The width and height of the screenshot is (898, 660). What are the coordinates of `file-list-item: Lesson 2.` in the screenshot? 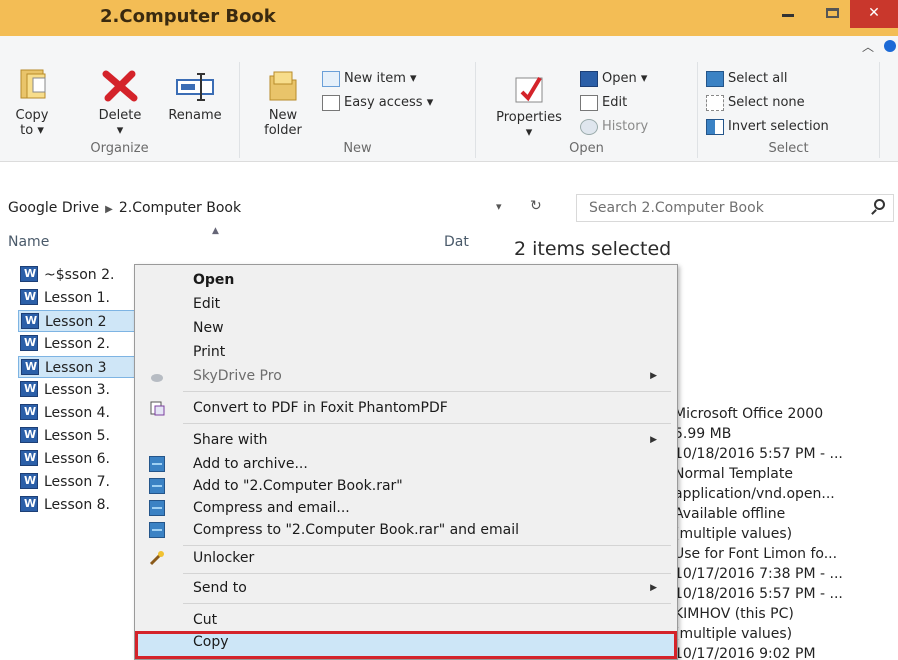 It's located at (77, 344).